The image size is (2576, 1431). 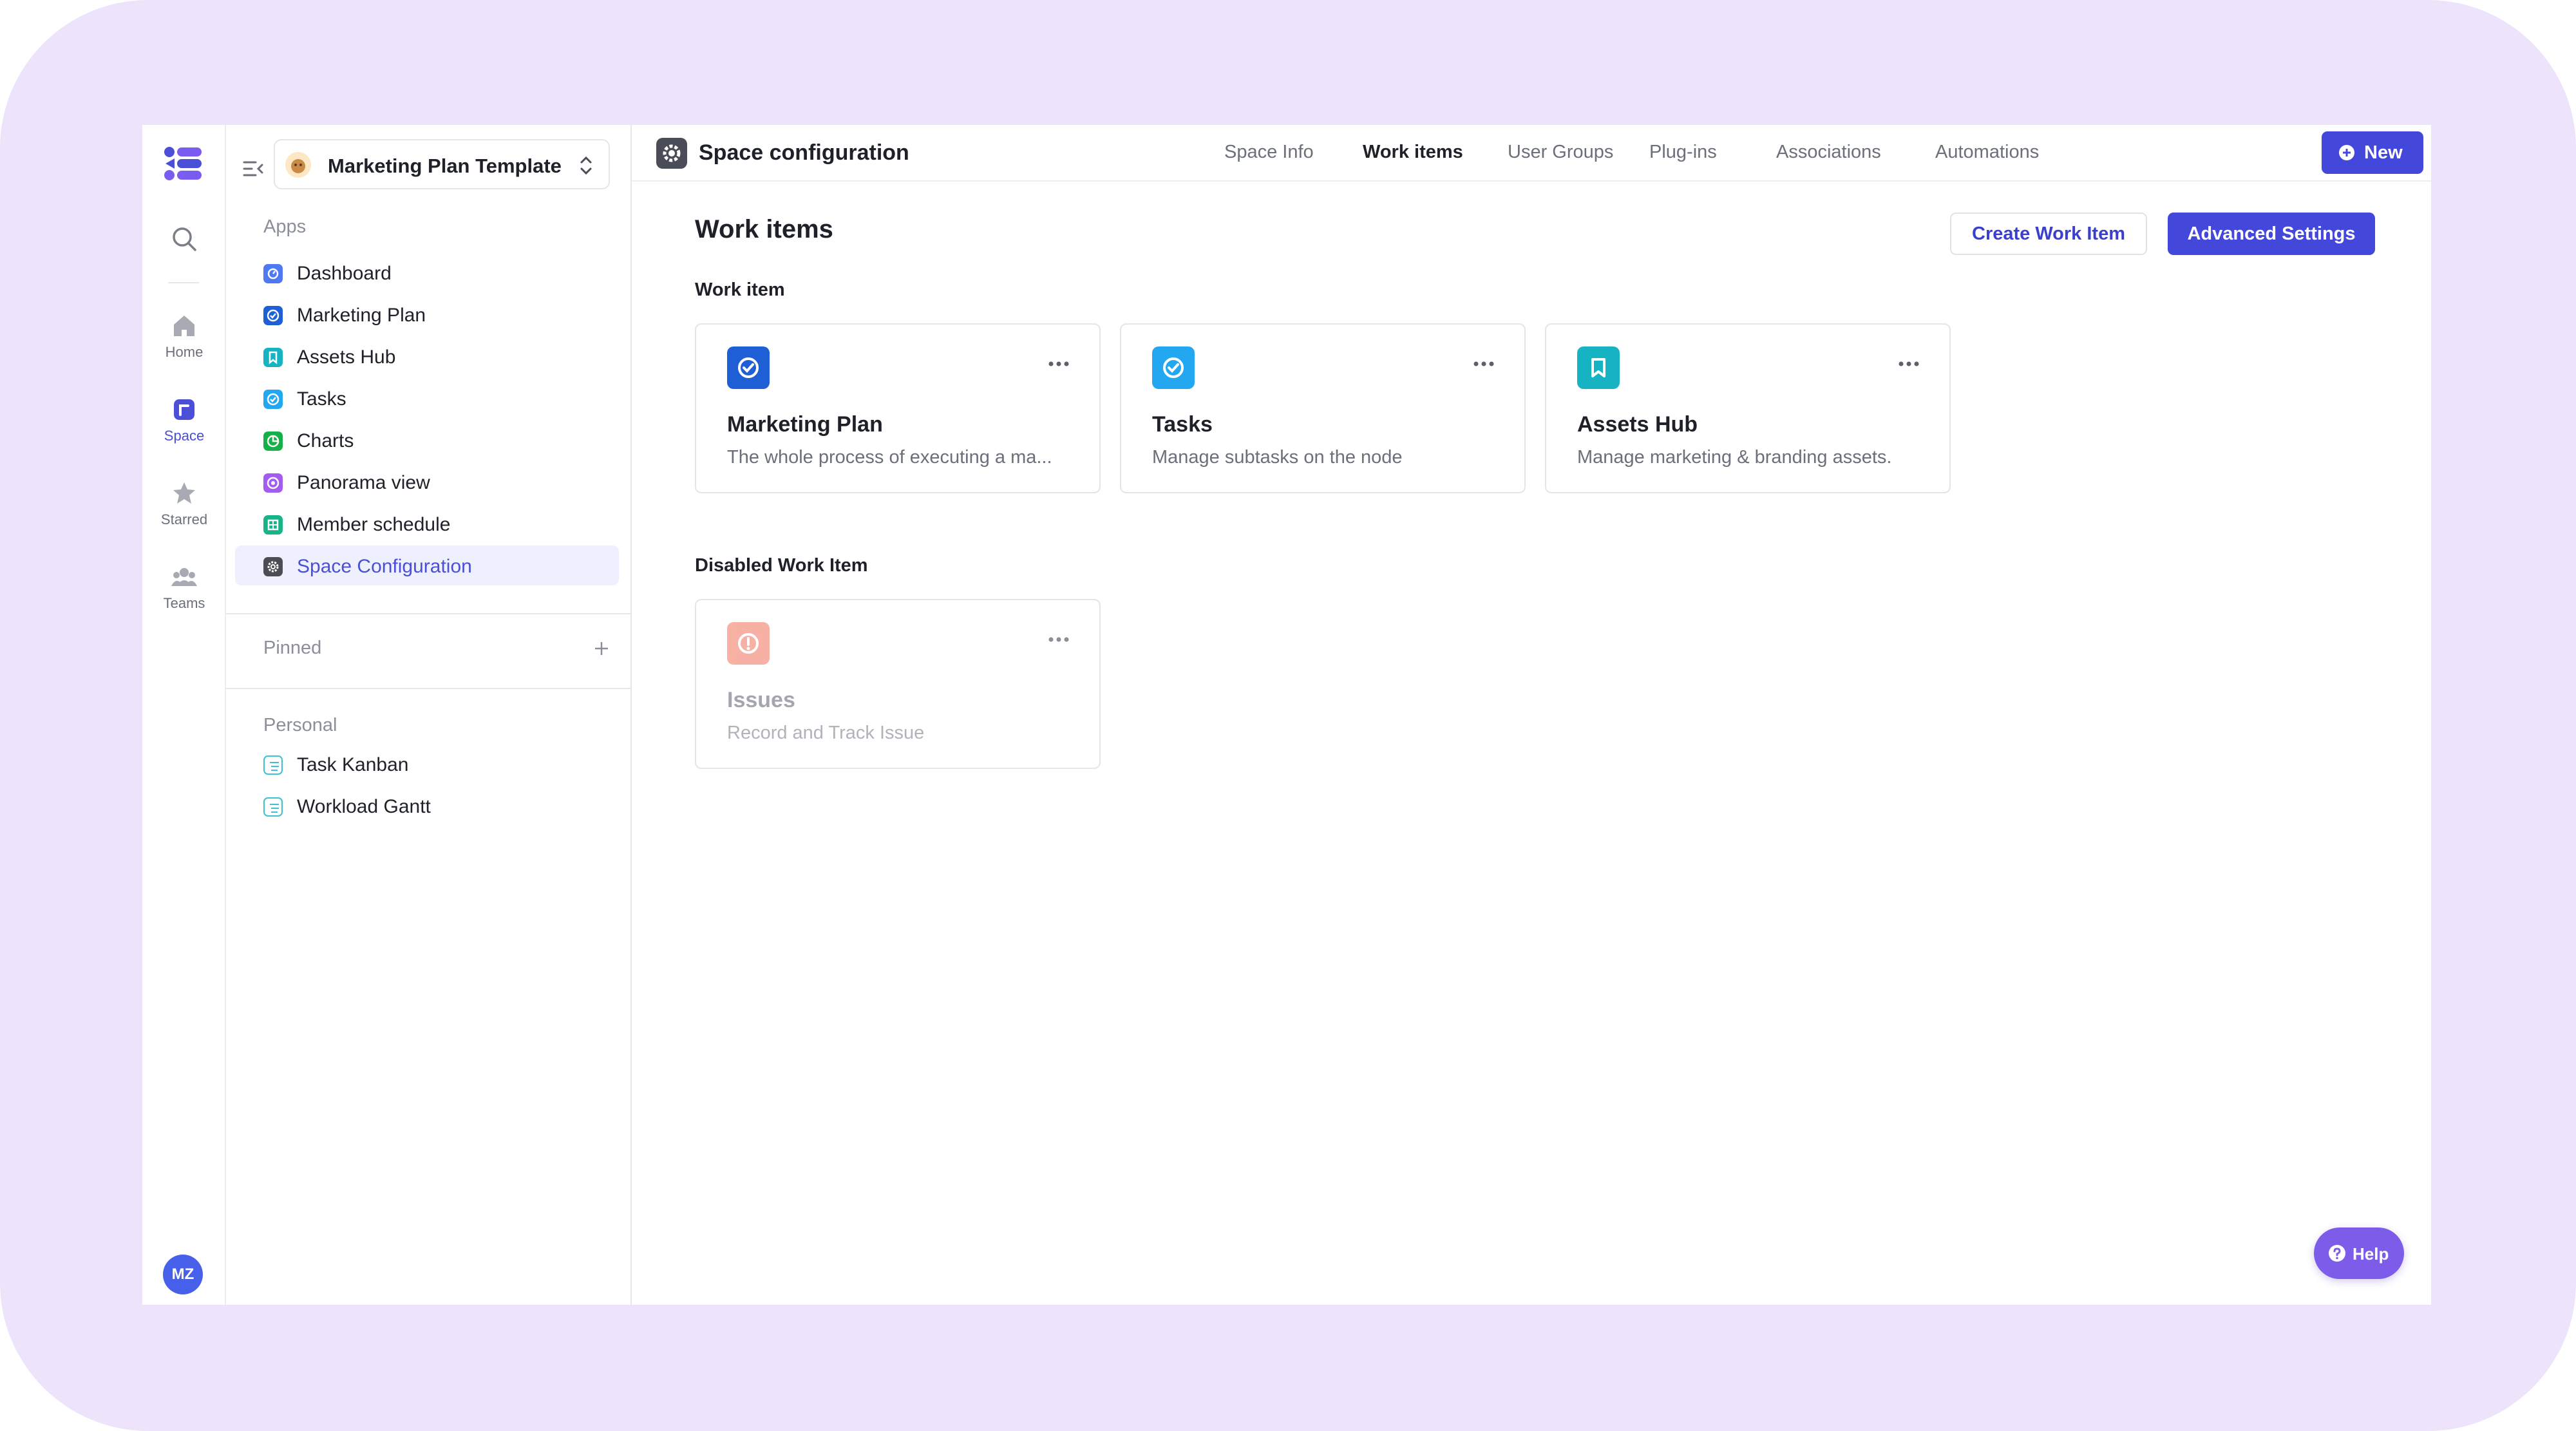 I want to click on sidebar-item-label: Member schedule, so click(x=374, y=524).